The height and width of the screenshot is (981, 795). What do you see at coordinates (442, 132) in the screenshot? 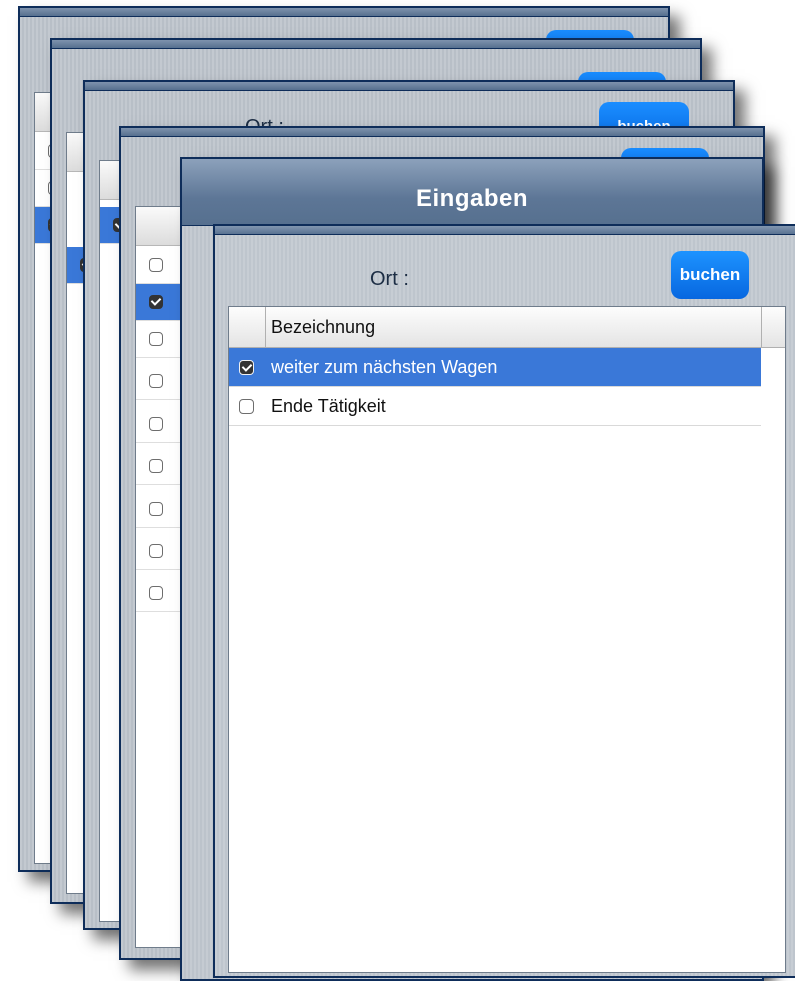
I see `background-window-4-topbar` at bounding box center [442, 132].